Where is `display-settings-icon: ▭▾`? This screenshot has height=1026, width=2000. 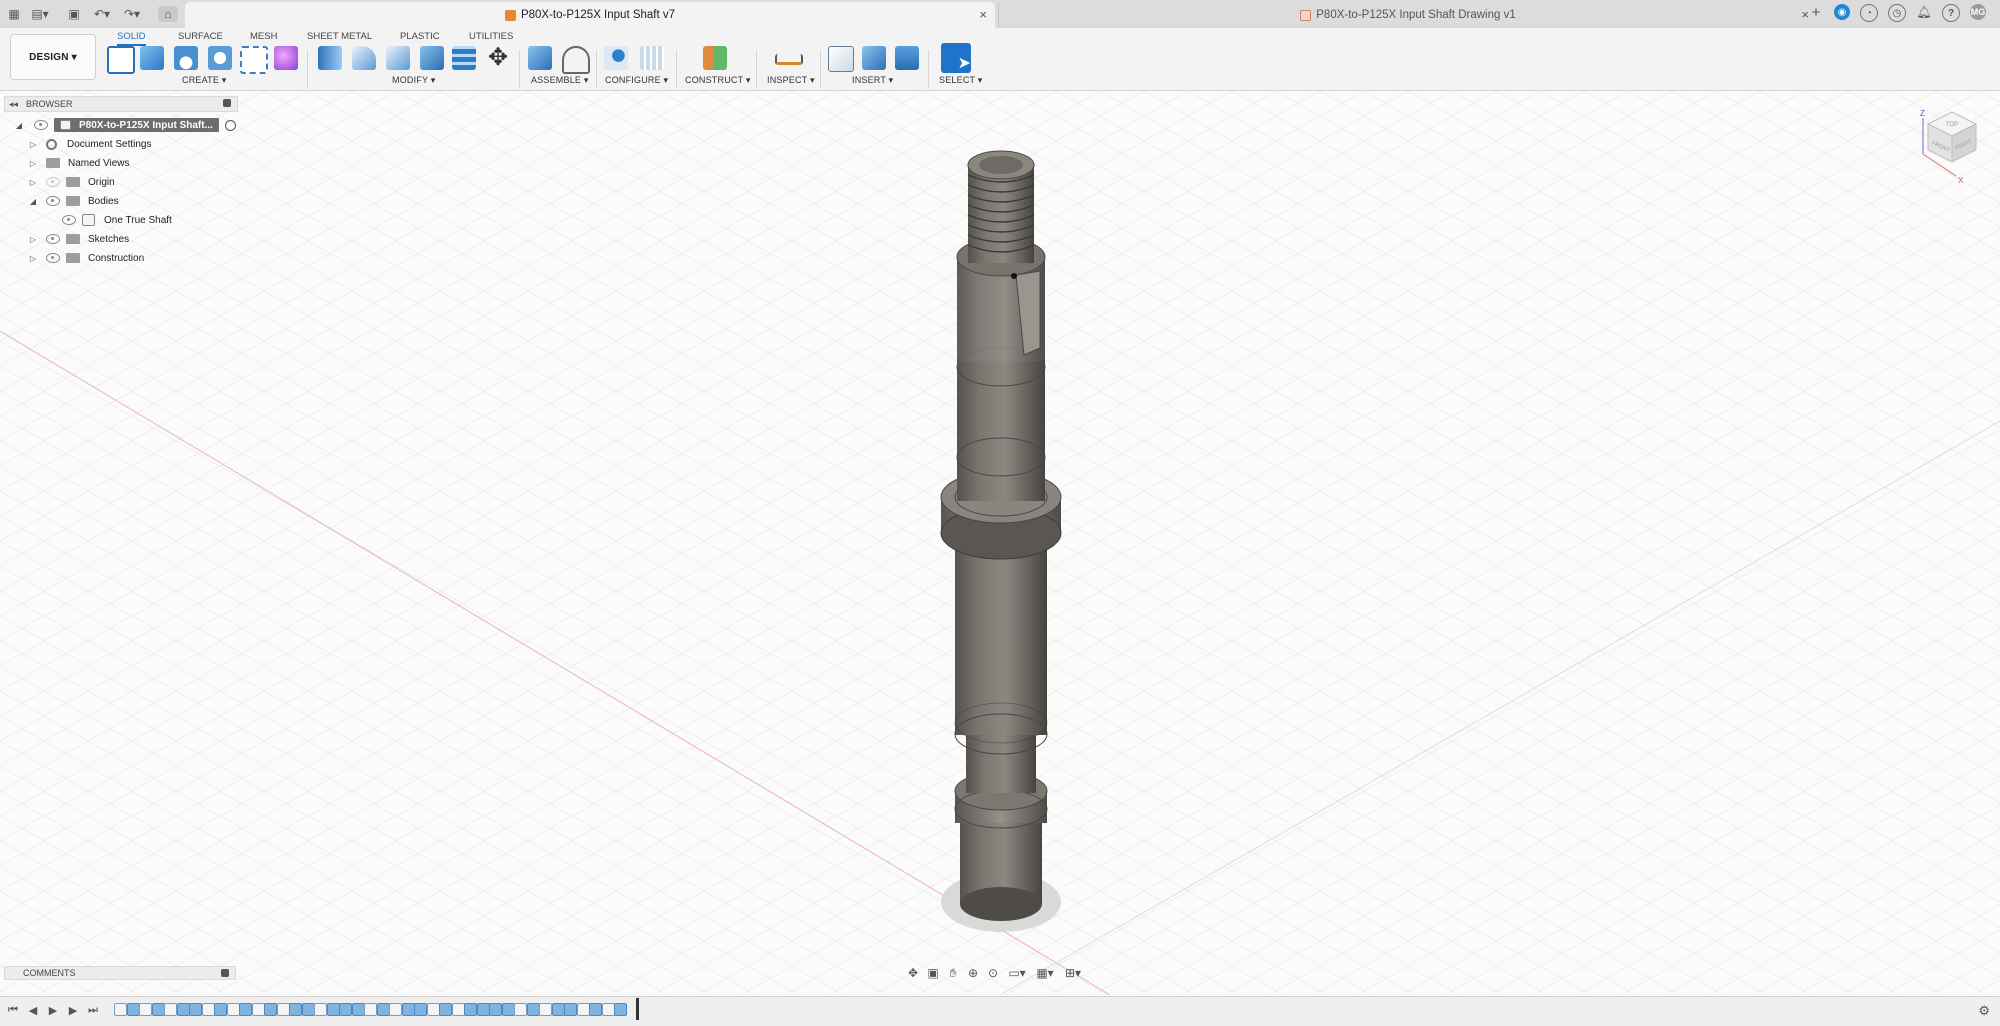
display-settings-icon: ▭▾ is located at coordinates (1017, 973).